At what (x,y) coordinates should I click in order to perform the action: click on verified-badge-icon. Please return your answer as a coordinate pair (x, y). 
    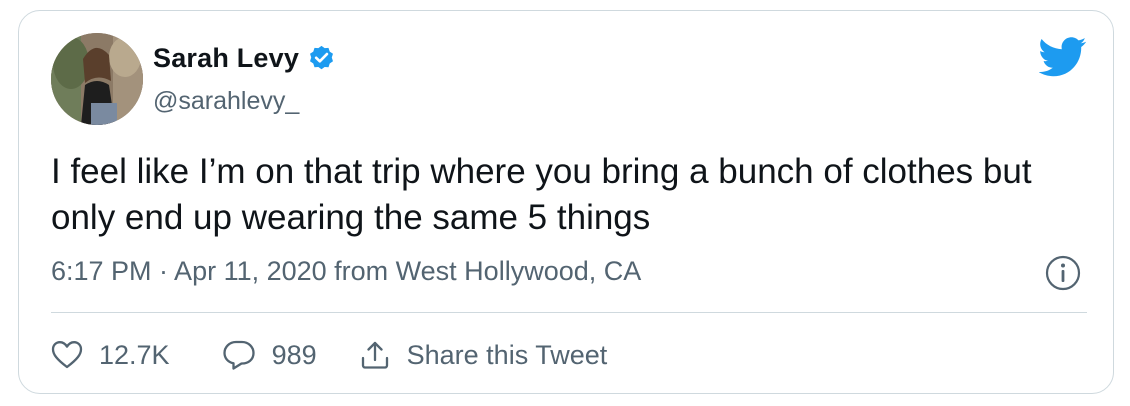
    Looking at the image, I should click on (321, 58).